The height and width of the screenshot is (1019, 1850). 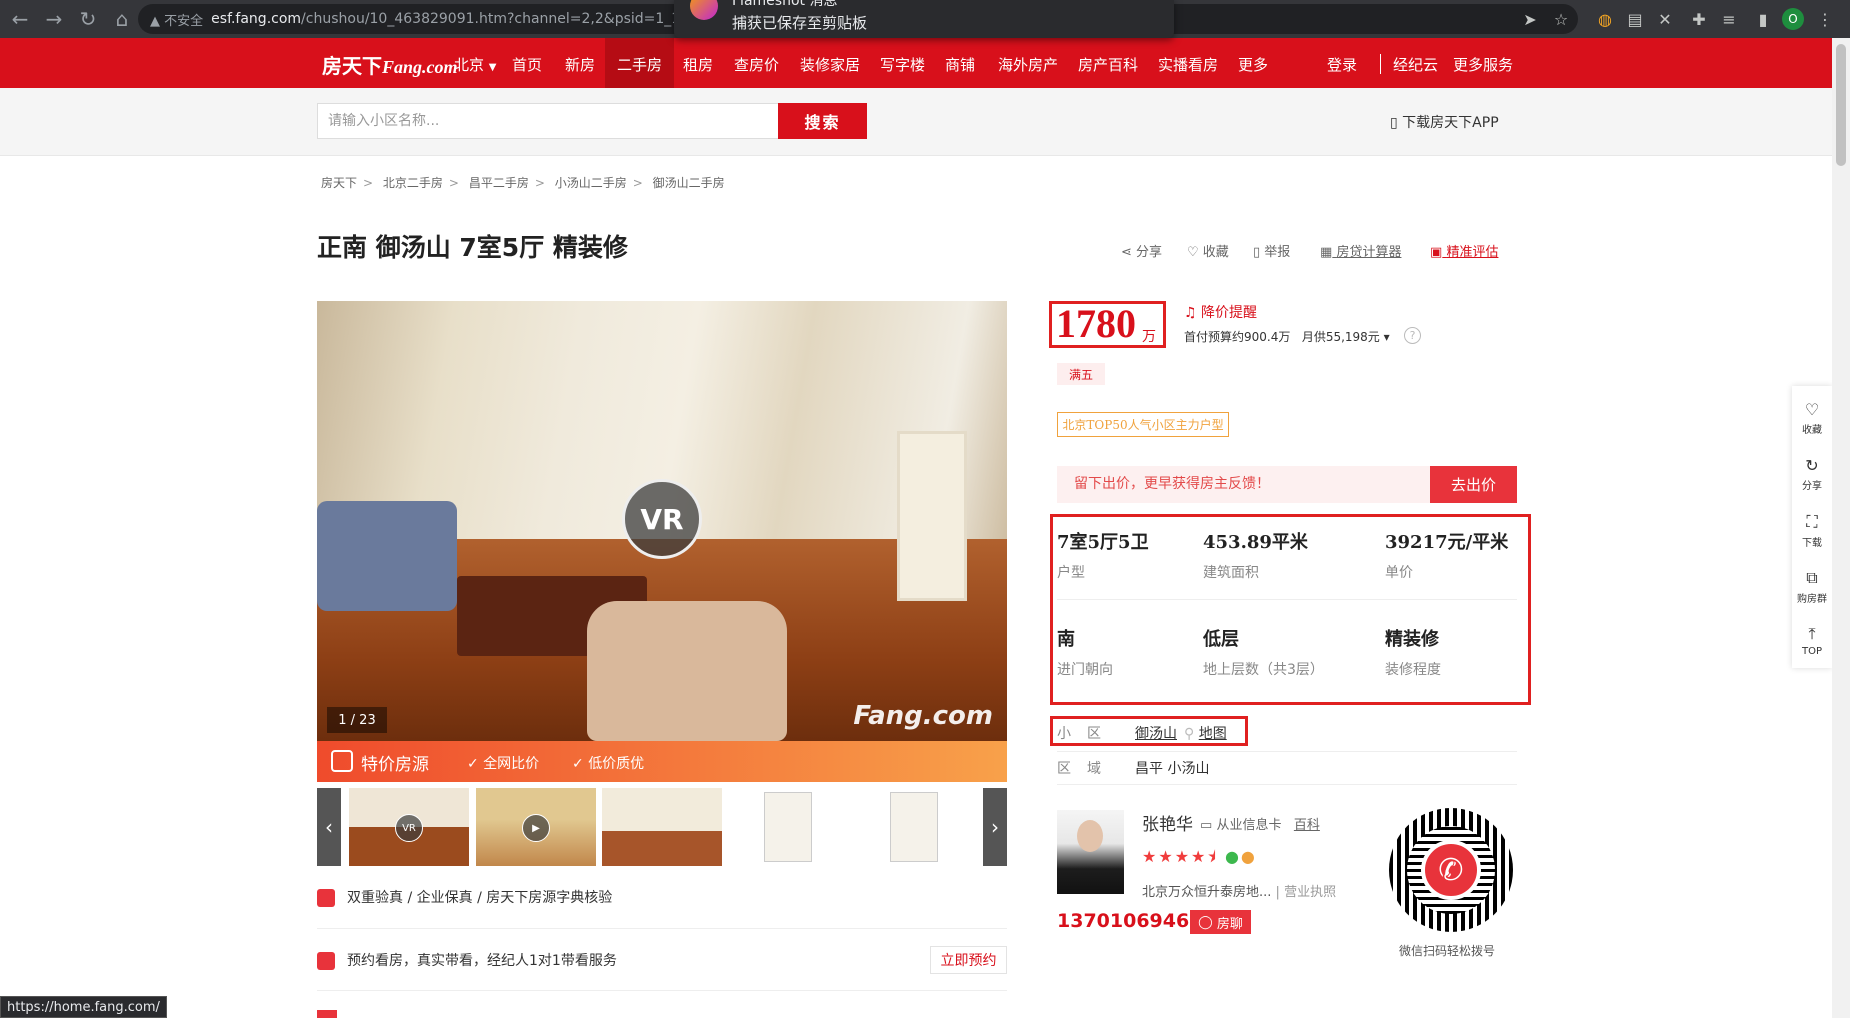 What do you see at coordinates (1812, 530) in the screenshot?
I see `rail-download: ⛶ 下载` at bounding box center [1812, 530].